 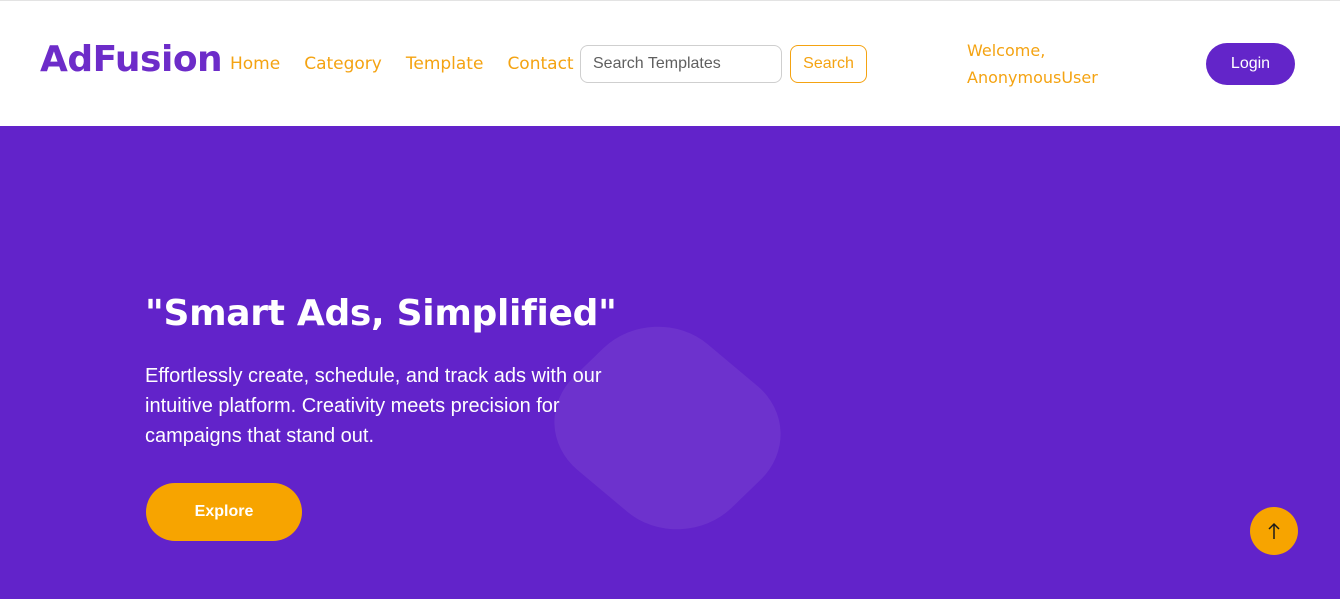 What do you see at coordinates (1006, 50) in the screenshot?
I see `welcome-greeting: Welcome,` at bounding box center [1006, 50].